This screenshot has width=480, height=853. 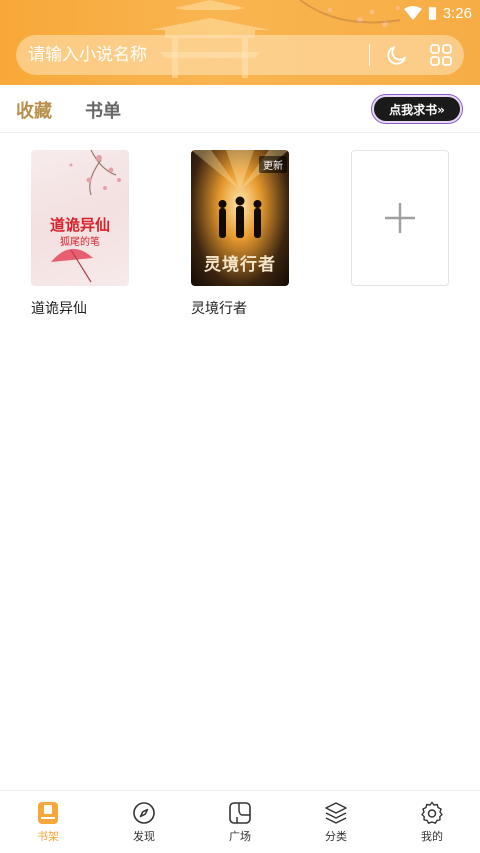 I want to click on nav-item-category: 分类, so click(x=336, y=822).